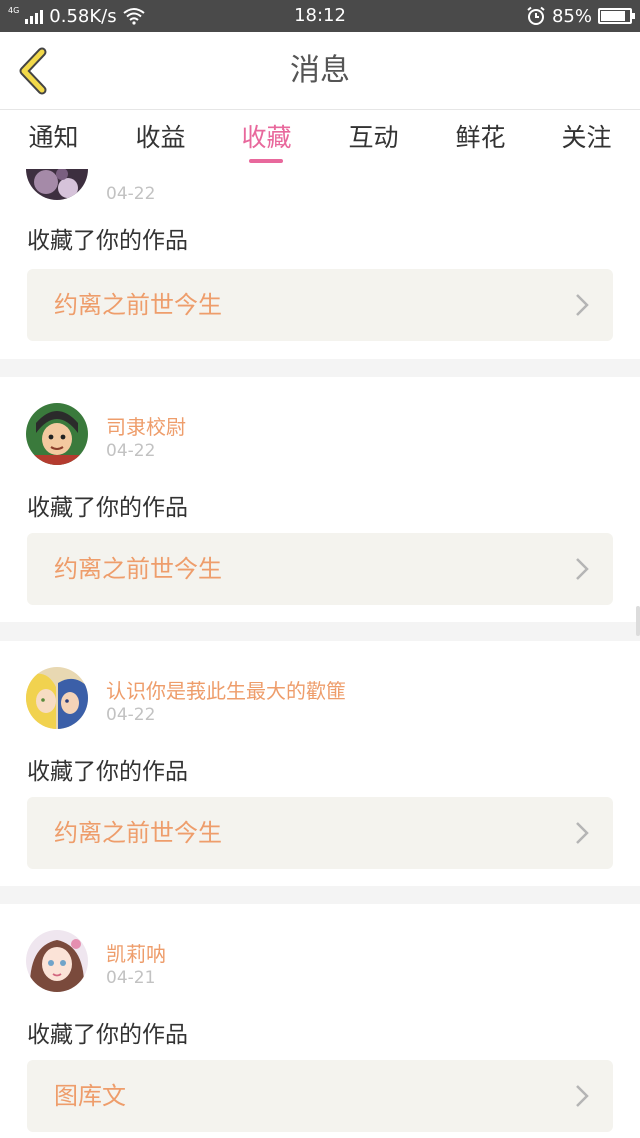 Image resolution: width=640 pixels, height=1138 pixels. What do you see at coordinates (160, 140) in the screenshot?
I see `tab-earnings: 收益` at bounding box center [160, 140].